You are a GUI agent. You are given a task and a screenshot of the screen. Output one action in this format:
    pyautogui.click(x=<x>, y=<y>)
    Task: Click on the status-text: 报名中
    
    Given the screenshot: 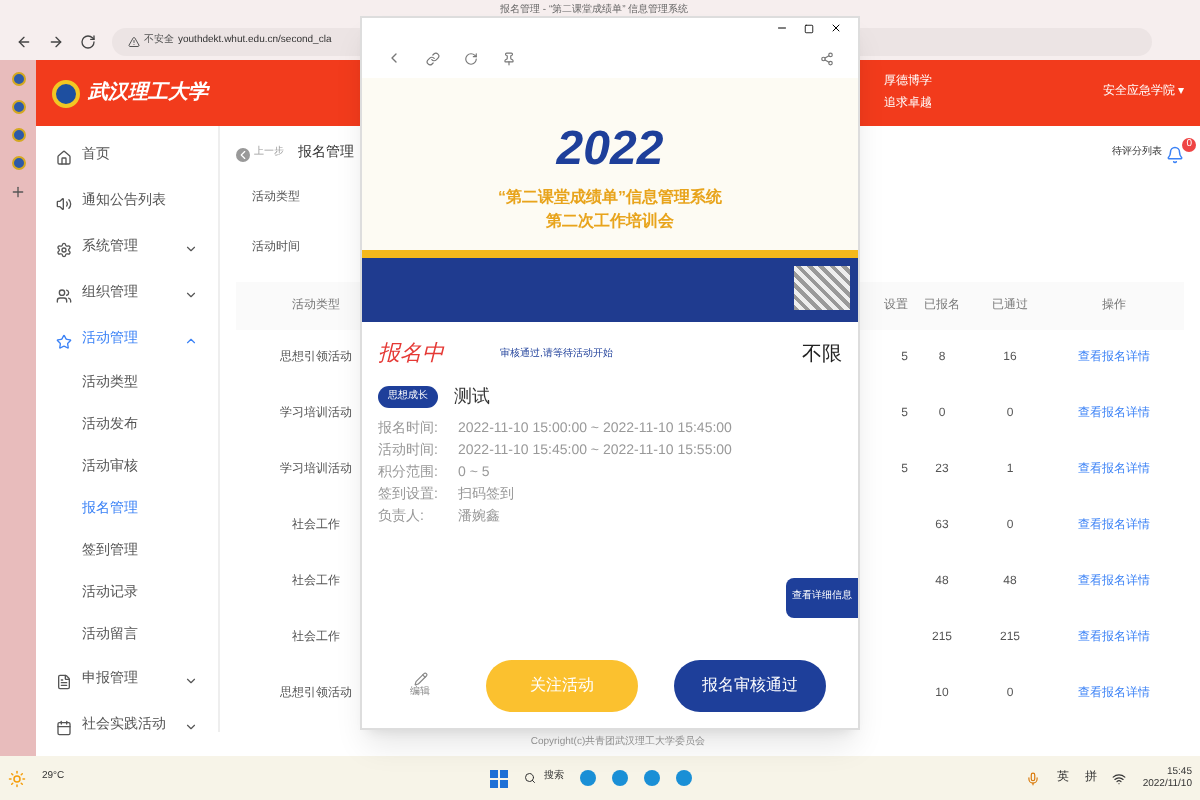 What is the action you would take?
    pyautogui.click(x=411, y=355)
    